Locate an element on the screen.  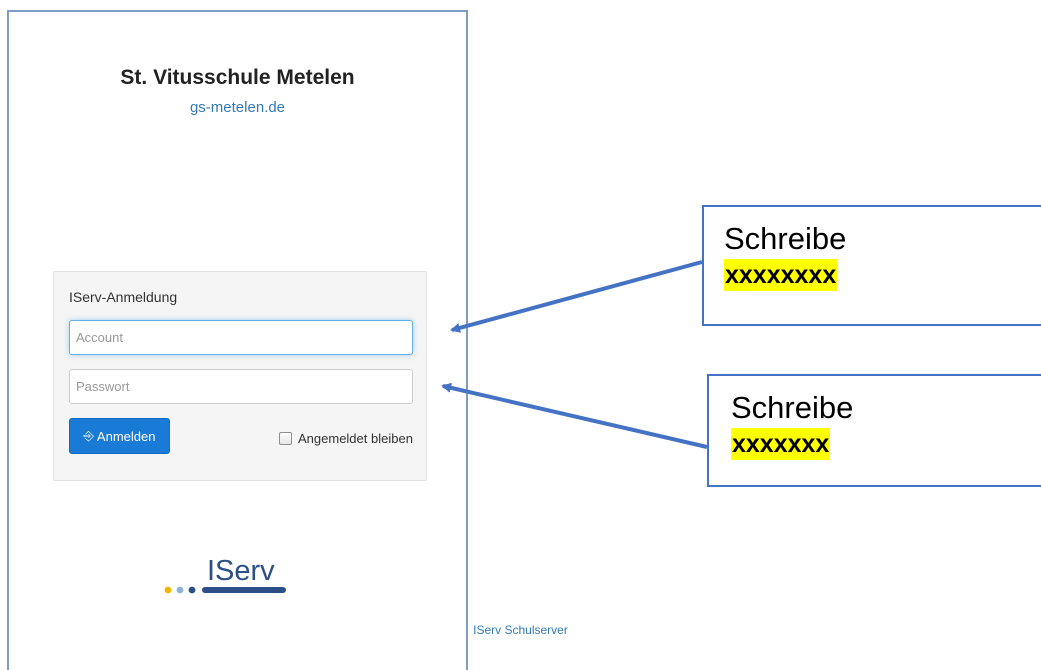
logo-dot-darkblue is located at coordinates (192, 590).